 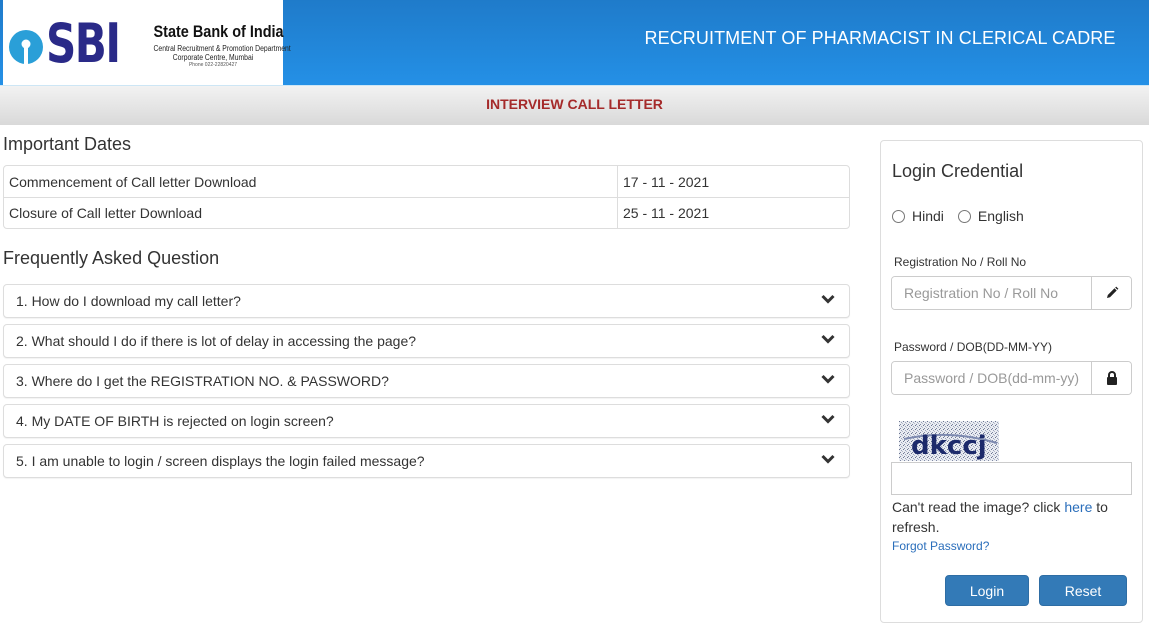 What do you see at coordinates (1111, 293) in the screenshot?
I see `pencil-icon` at bounding box center [1111, 293].